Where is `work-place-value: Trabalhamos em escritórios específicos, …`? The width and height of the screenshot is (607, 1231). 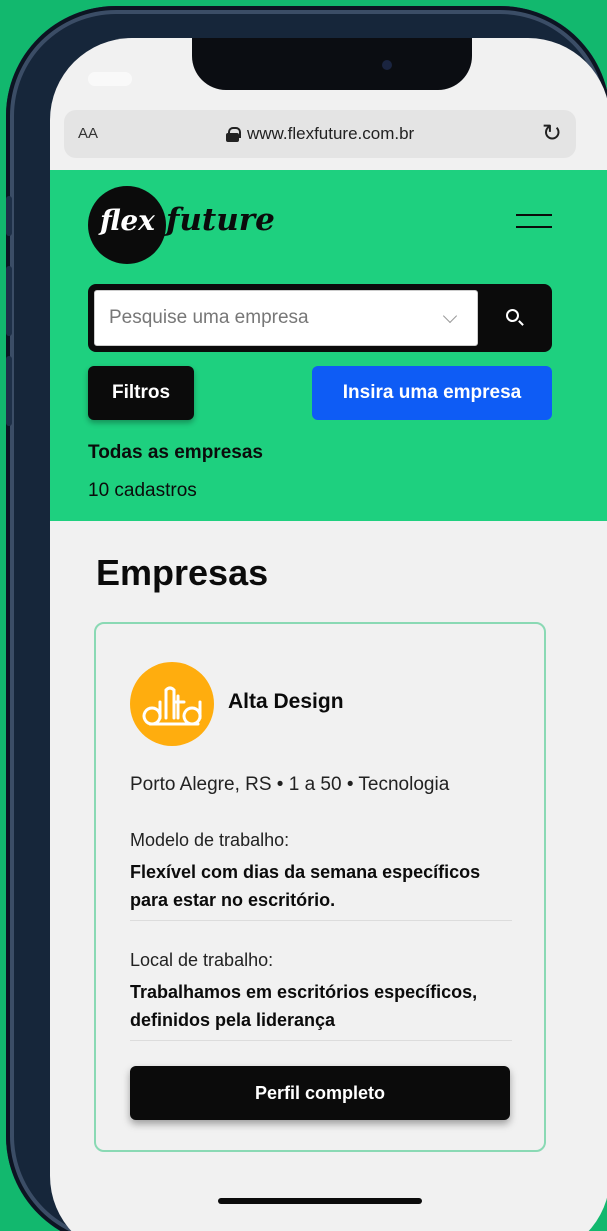
work-place-value: Trabalhamos em escritórios específicos, … is located at coordinates (304, 1006).